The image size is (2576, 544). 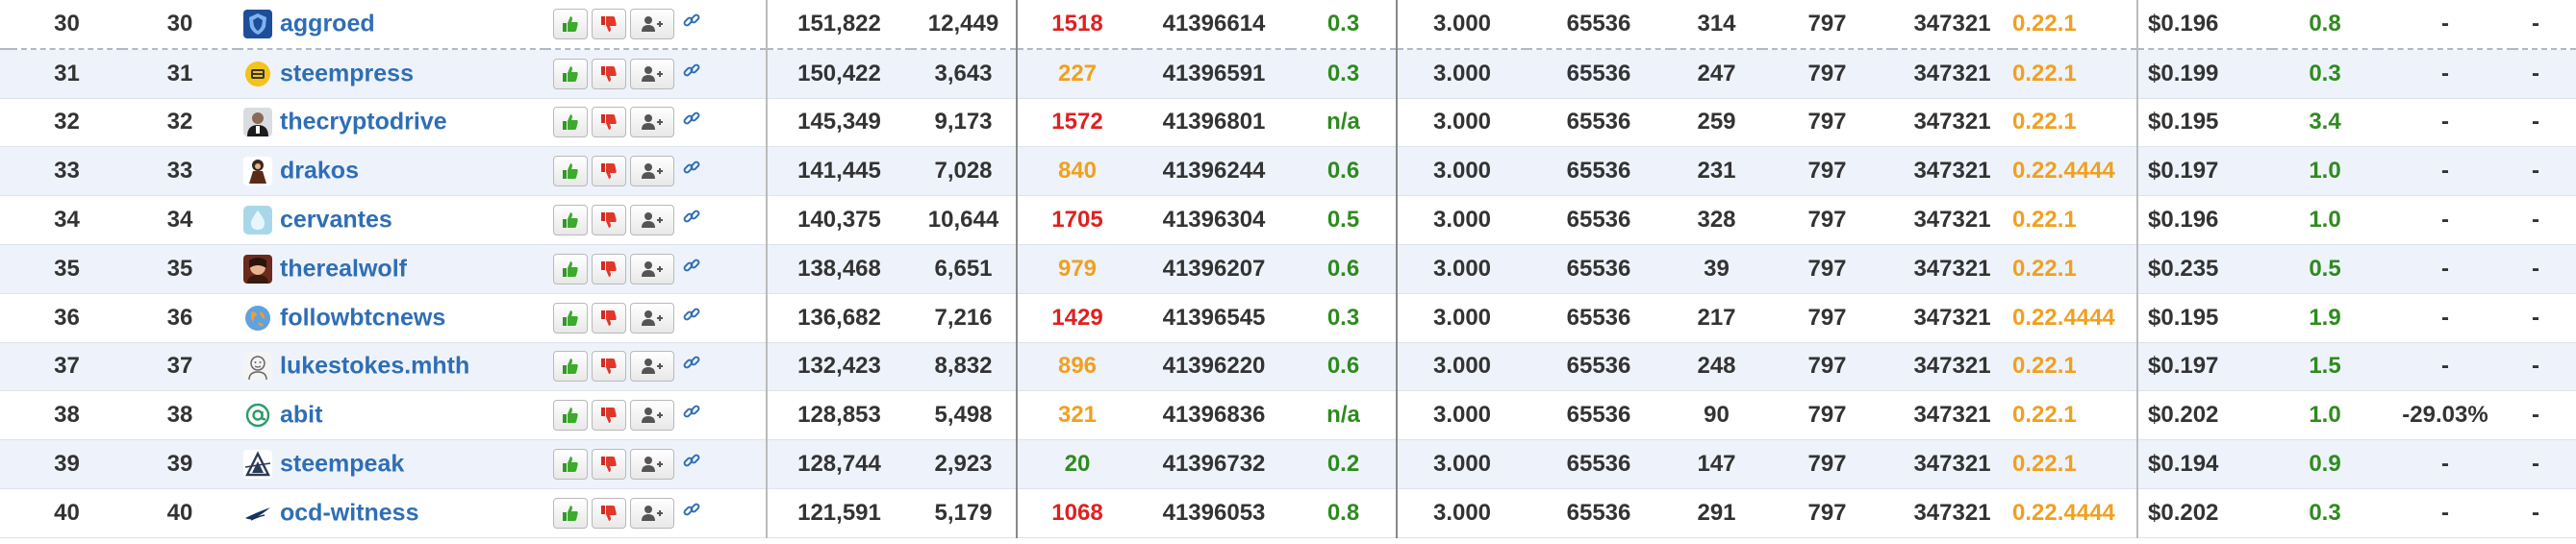 I want to click on witness-name-link: abit, so click(x=301, y=415).